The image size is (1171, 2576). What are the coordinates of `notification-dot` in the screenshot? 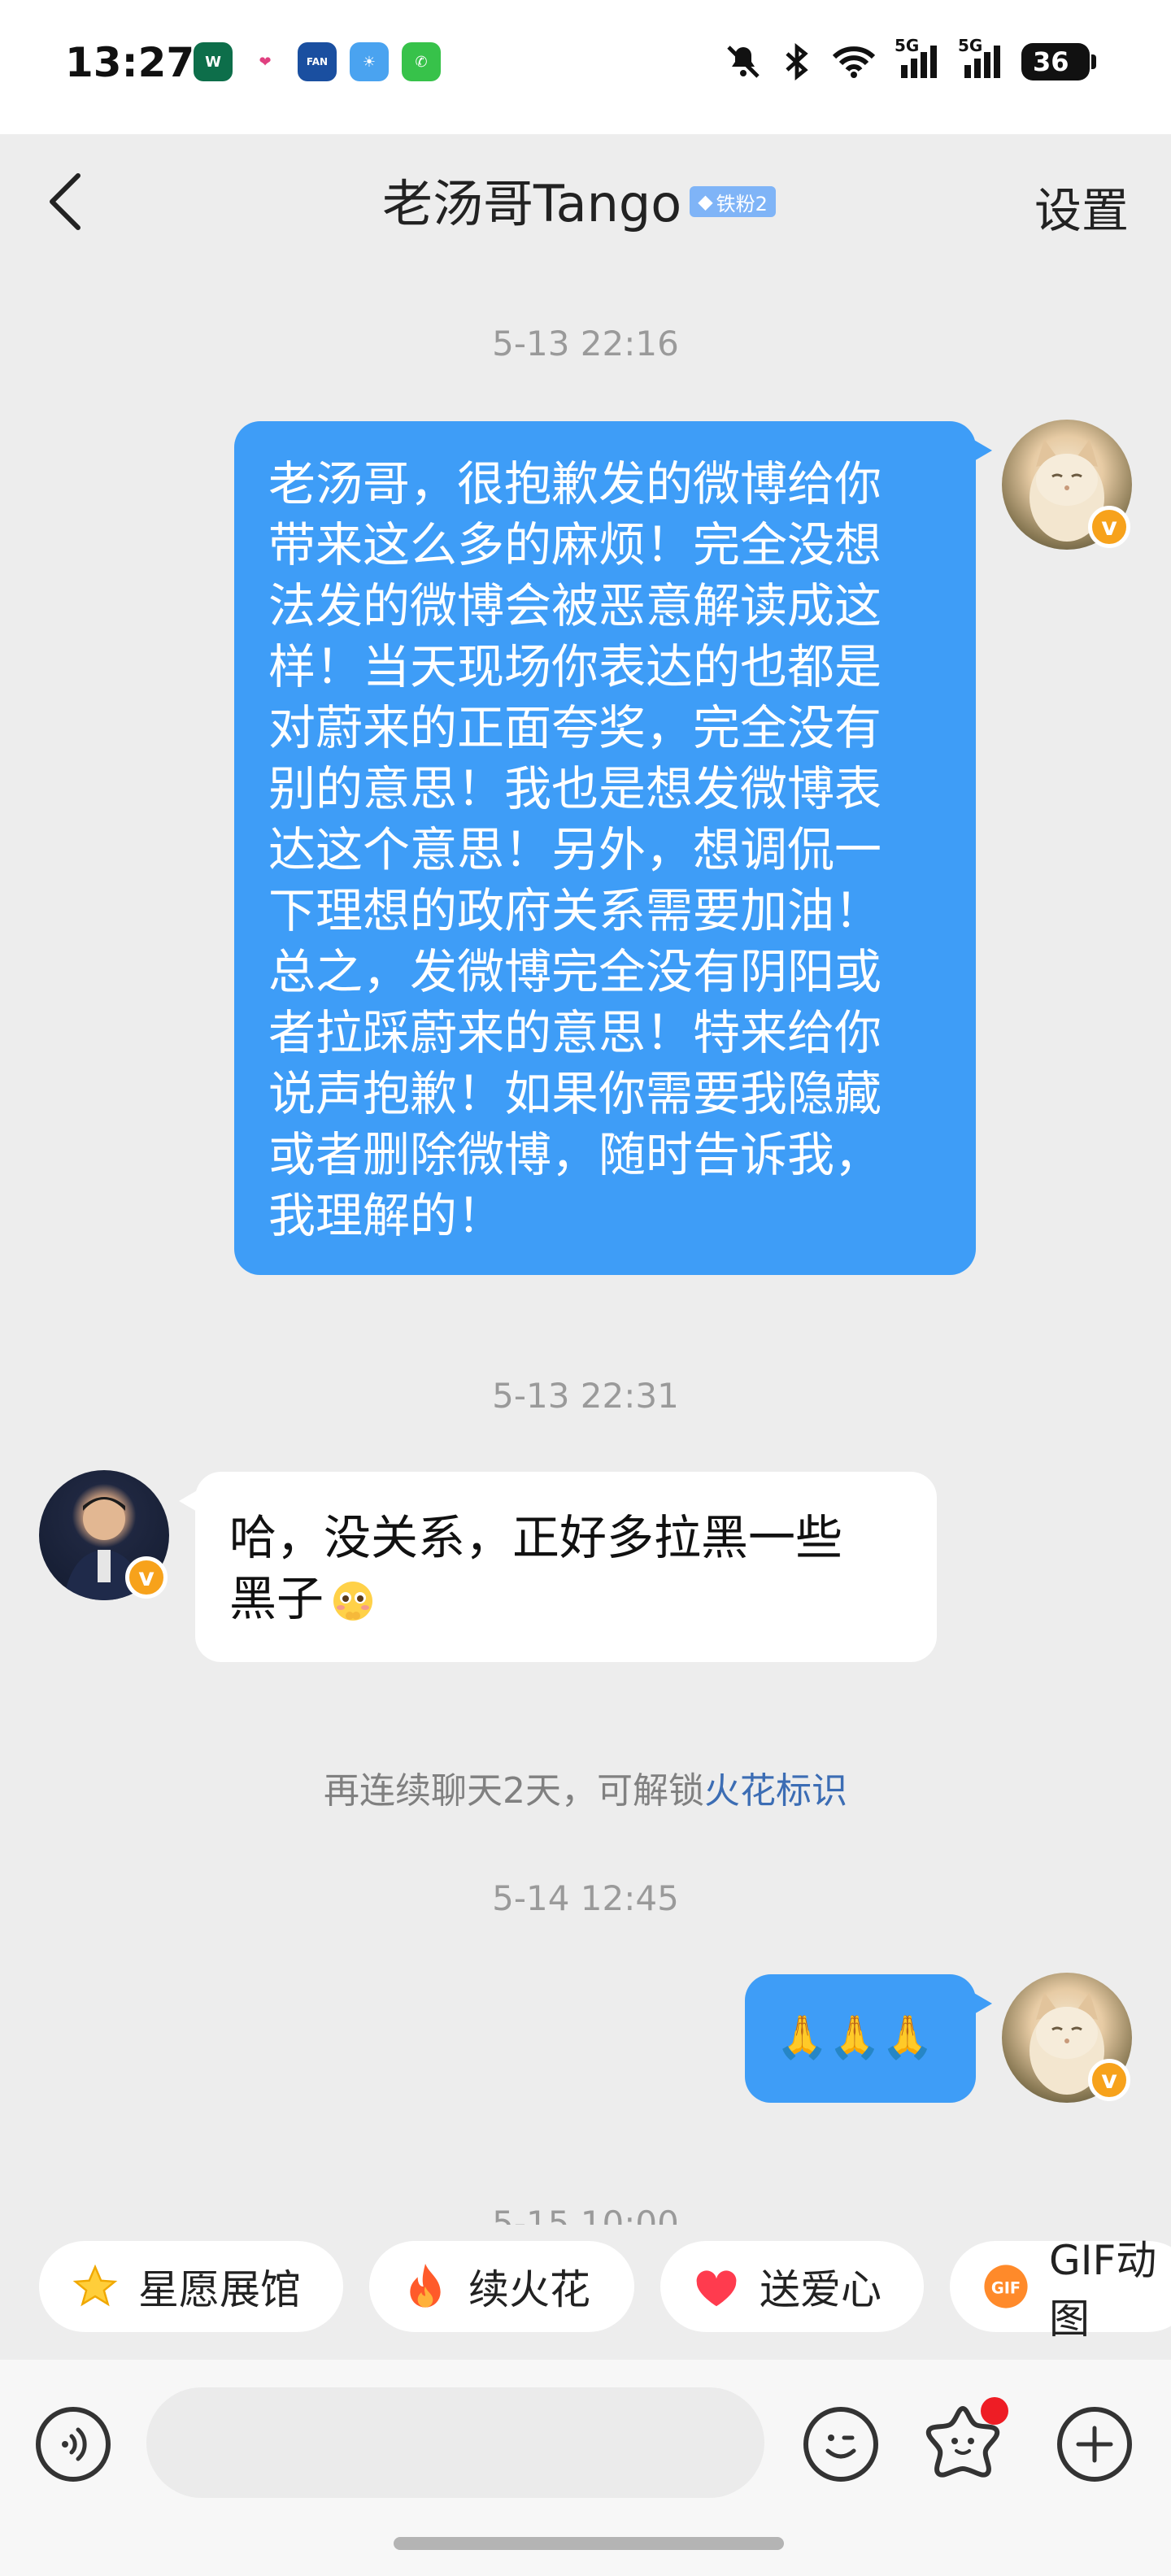 It's located at (995, 2411).